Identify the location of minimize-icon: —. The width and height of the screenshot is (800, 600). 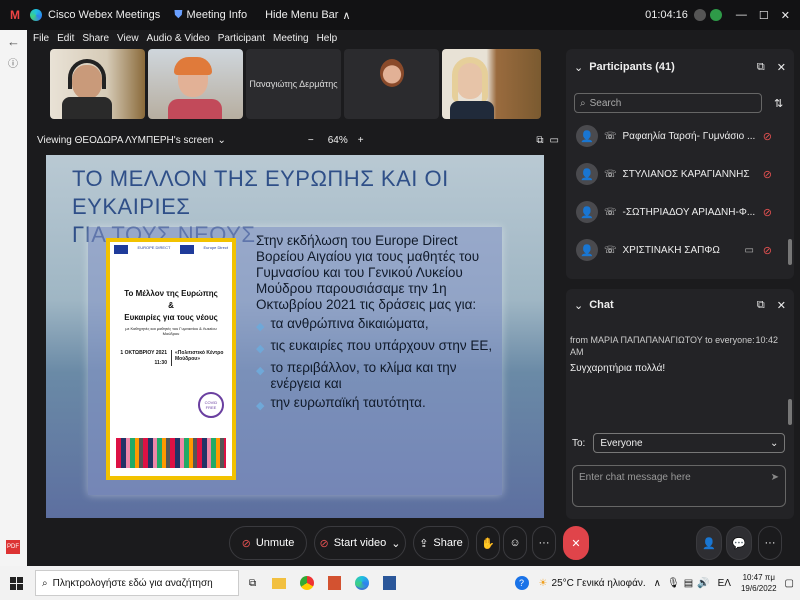
(741, 15).